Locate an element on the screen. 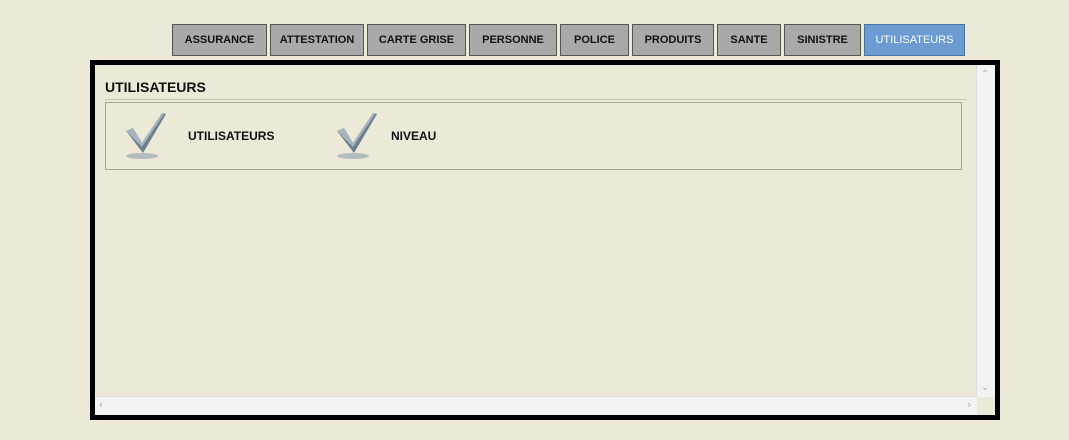 The width and height of the screenshot is (1069, 440). panel-title: UTILISATEURS is located at coordinates (536, 89).